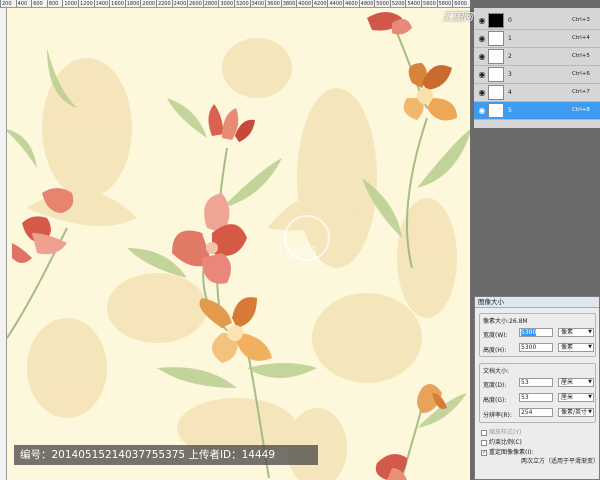 The width and height of the screenshot is (600, 480). I want to click on layer-shortcut: Ctrl+8, so click(581, 110).